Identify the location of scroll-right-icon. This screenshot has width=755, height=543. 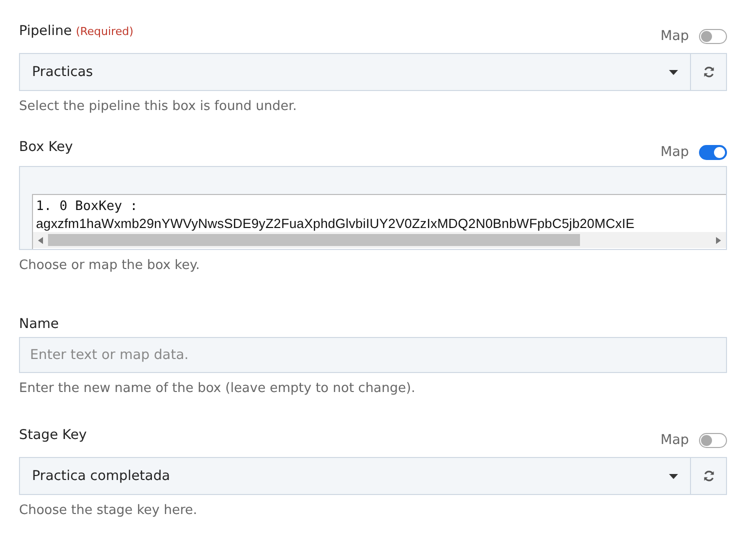
(718, 240).